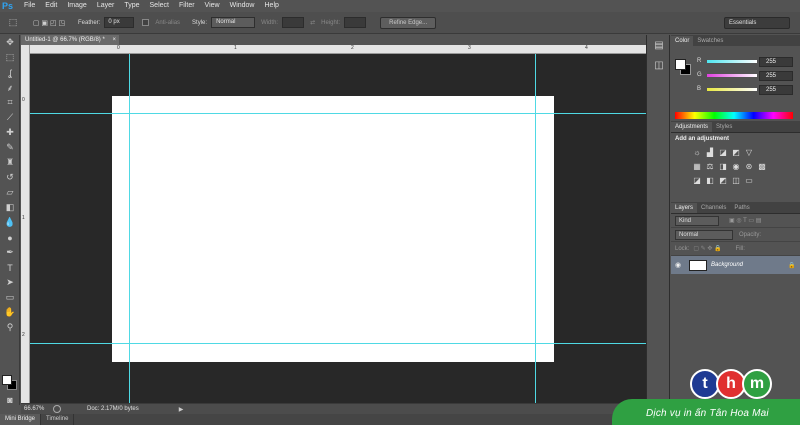 Image resolution: width=800 pixels, height=425 pixels. Describe the element at coordinates (710, 41) in the screenshot. I see `tab-swatches: Swatches` at that location.